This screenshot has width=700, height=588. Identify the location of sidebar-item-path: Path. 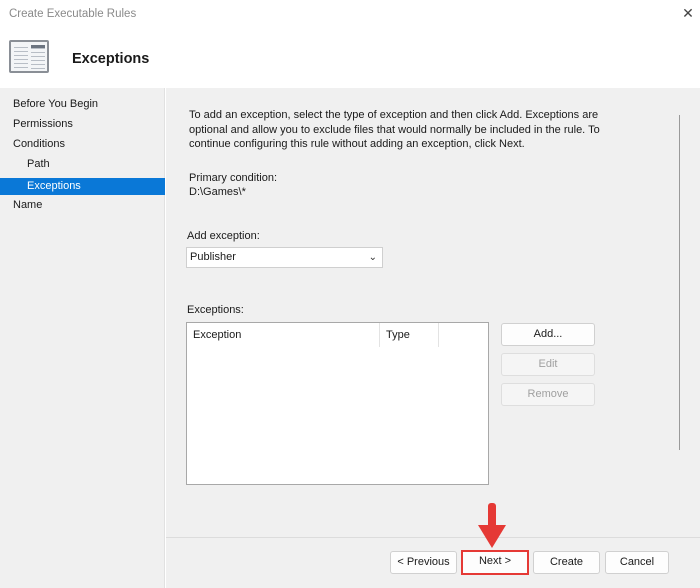
(82, 164).